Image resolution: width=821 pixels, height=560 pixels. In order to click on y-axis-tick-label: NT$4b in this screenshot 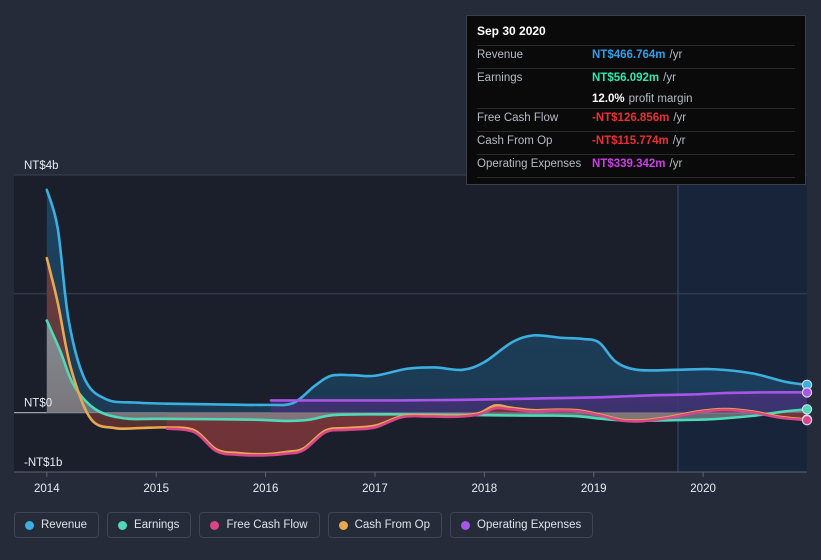, I will do `click(41, 166)`.